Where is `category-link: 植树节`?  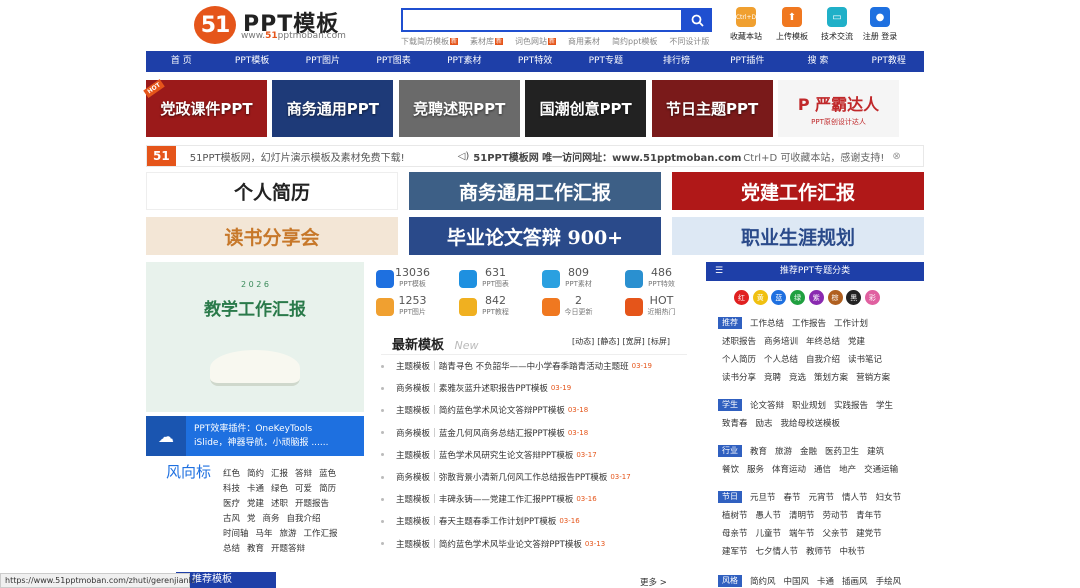
category-link: 植树节 is located at coordinates (735, 515).